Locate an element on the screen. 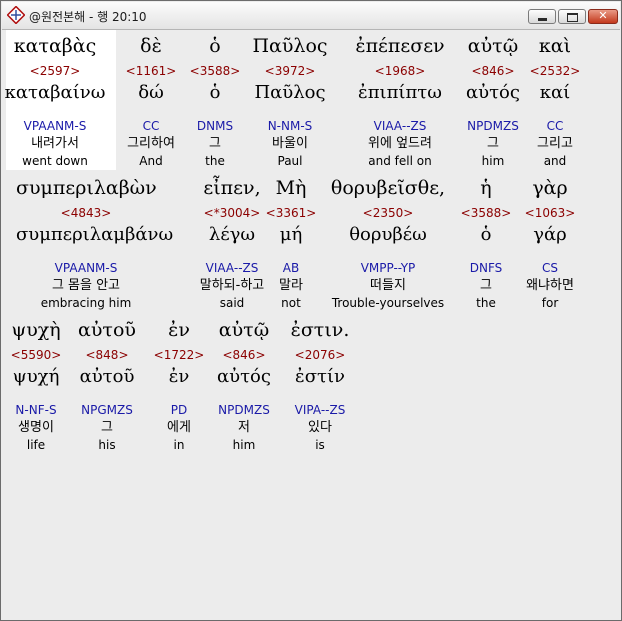 The width and height of the screenshot is (622, 621). title-bar: @원전본해 - 행 20:10 is located at coordinates (311, 16).